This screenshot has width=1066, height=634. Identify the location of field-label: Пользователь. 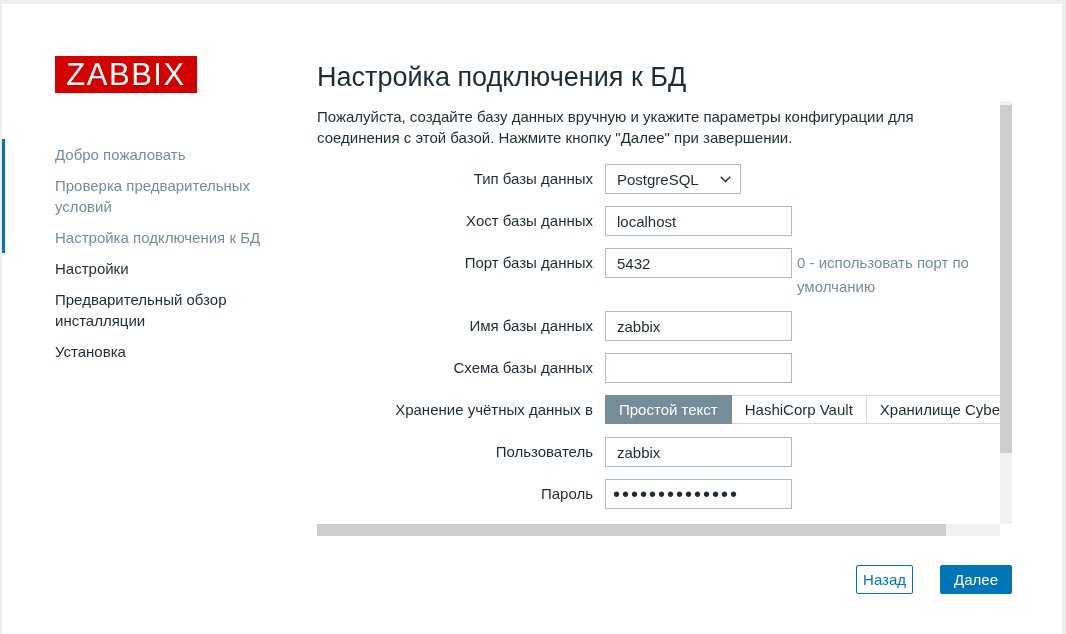
(543, 452).